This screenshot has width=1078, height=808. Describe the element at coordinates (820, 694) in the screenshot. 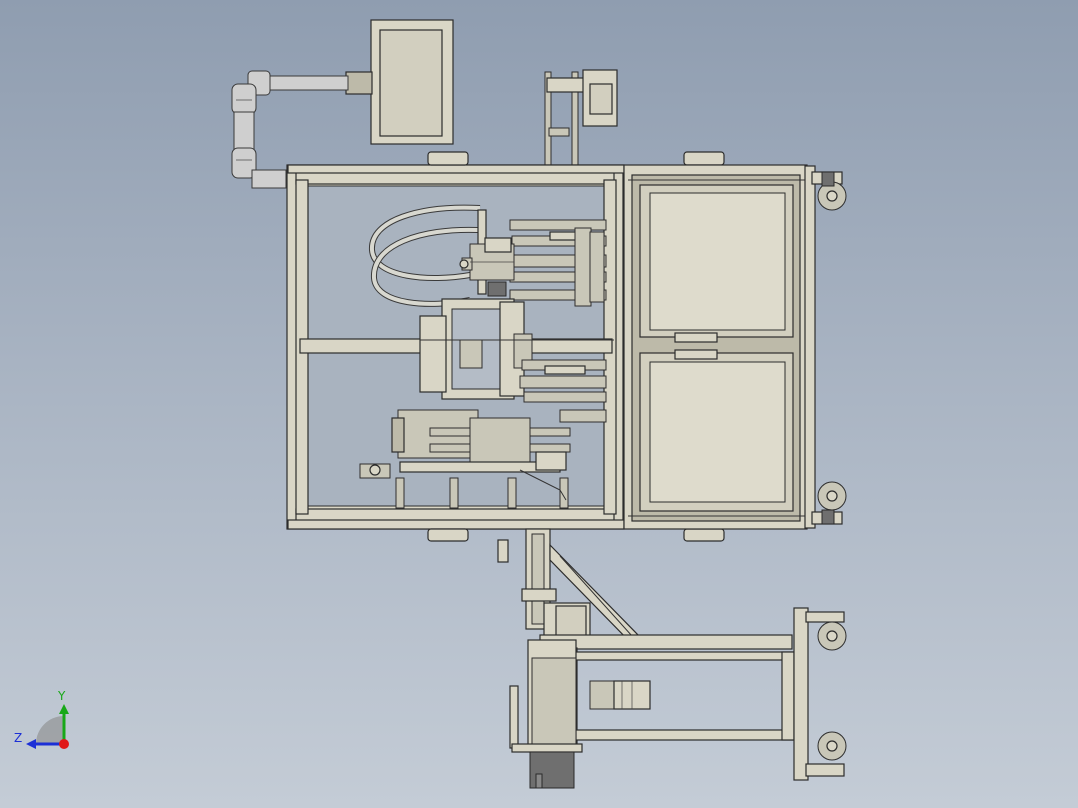

I see `casters-lower` at that location.